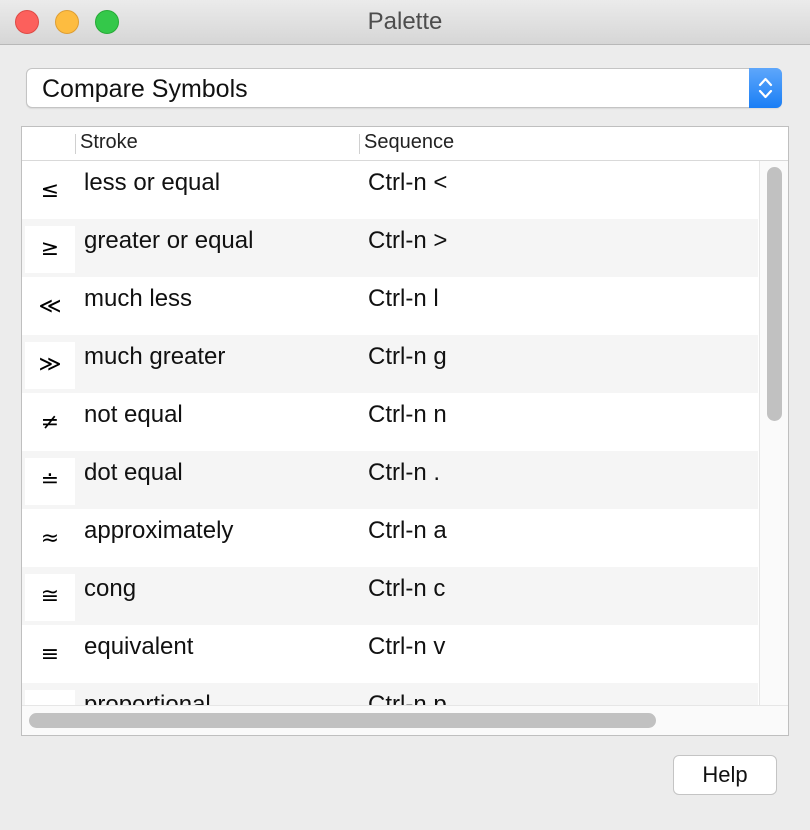  I want to click on table-row: ≈ approximately Ctrl-n a, so click(390, 538).